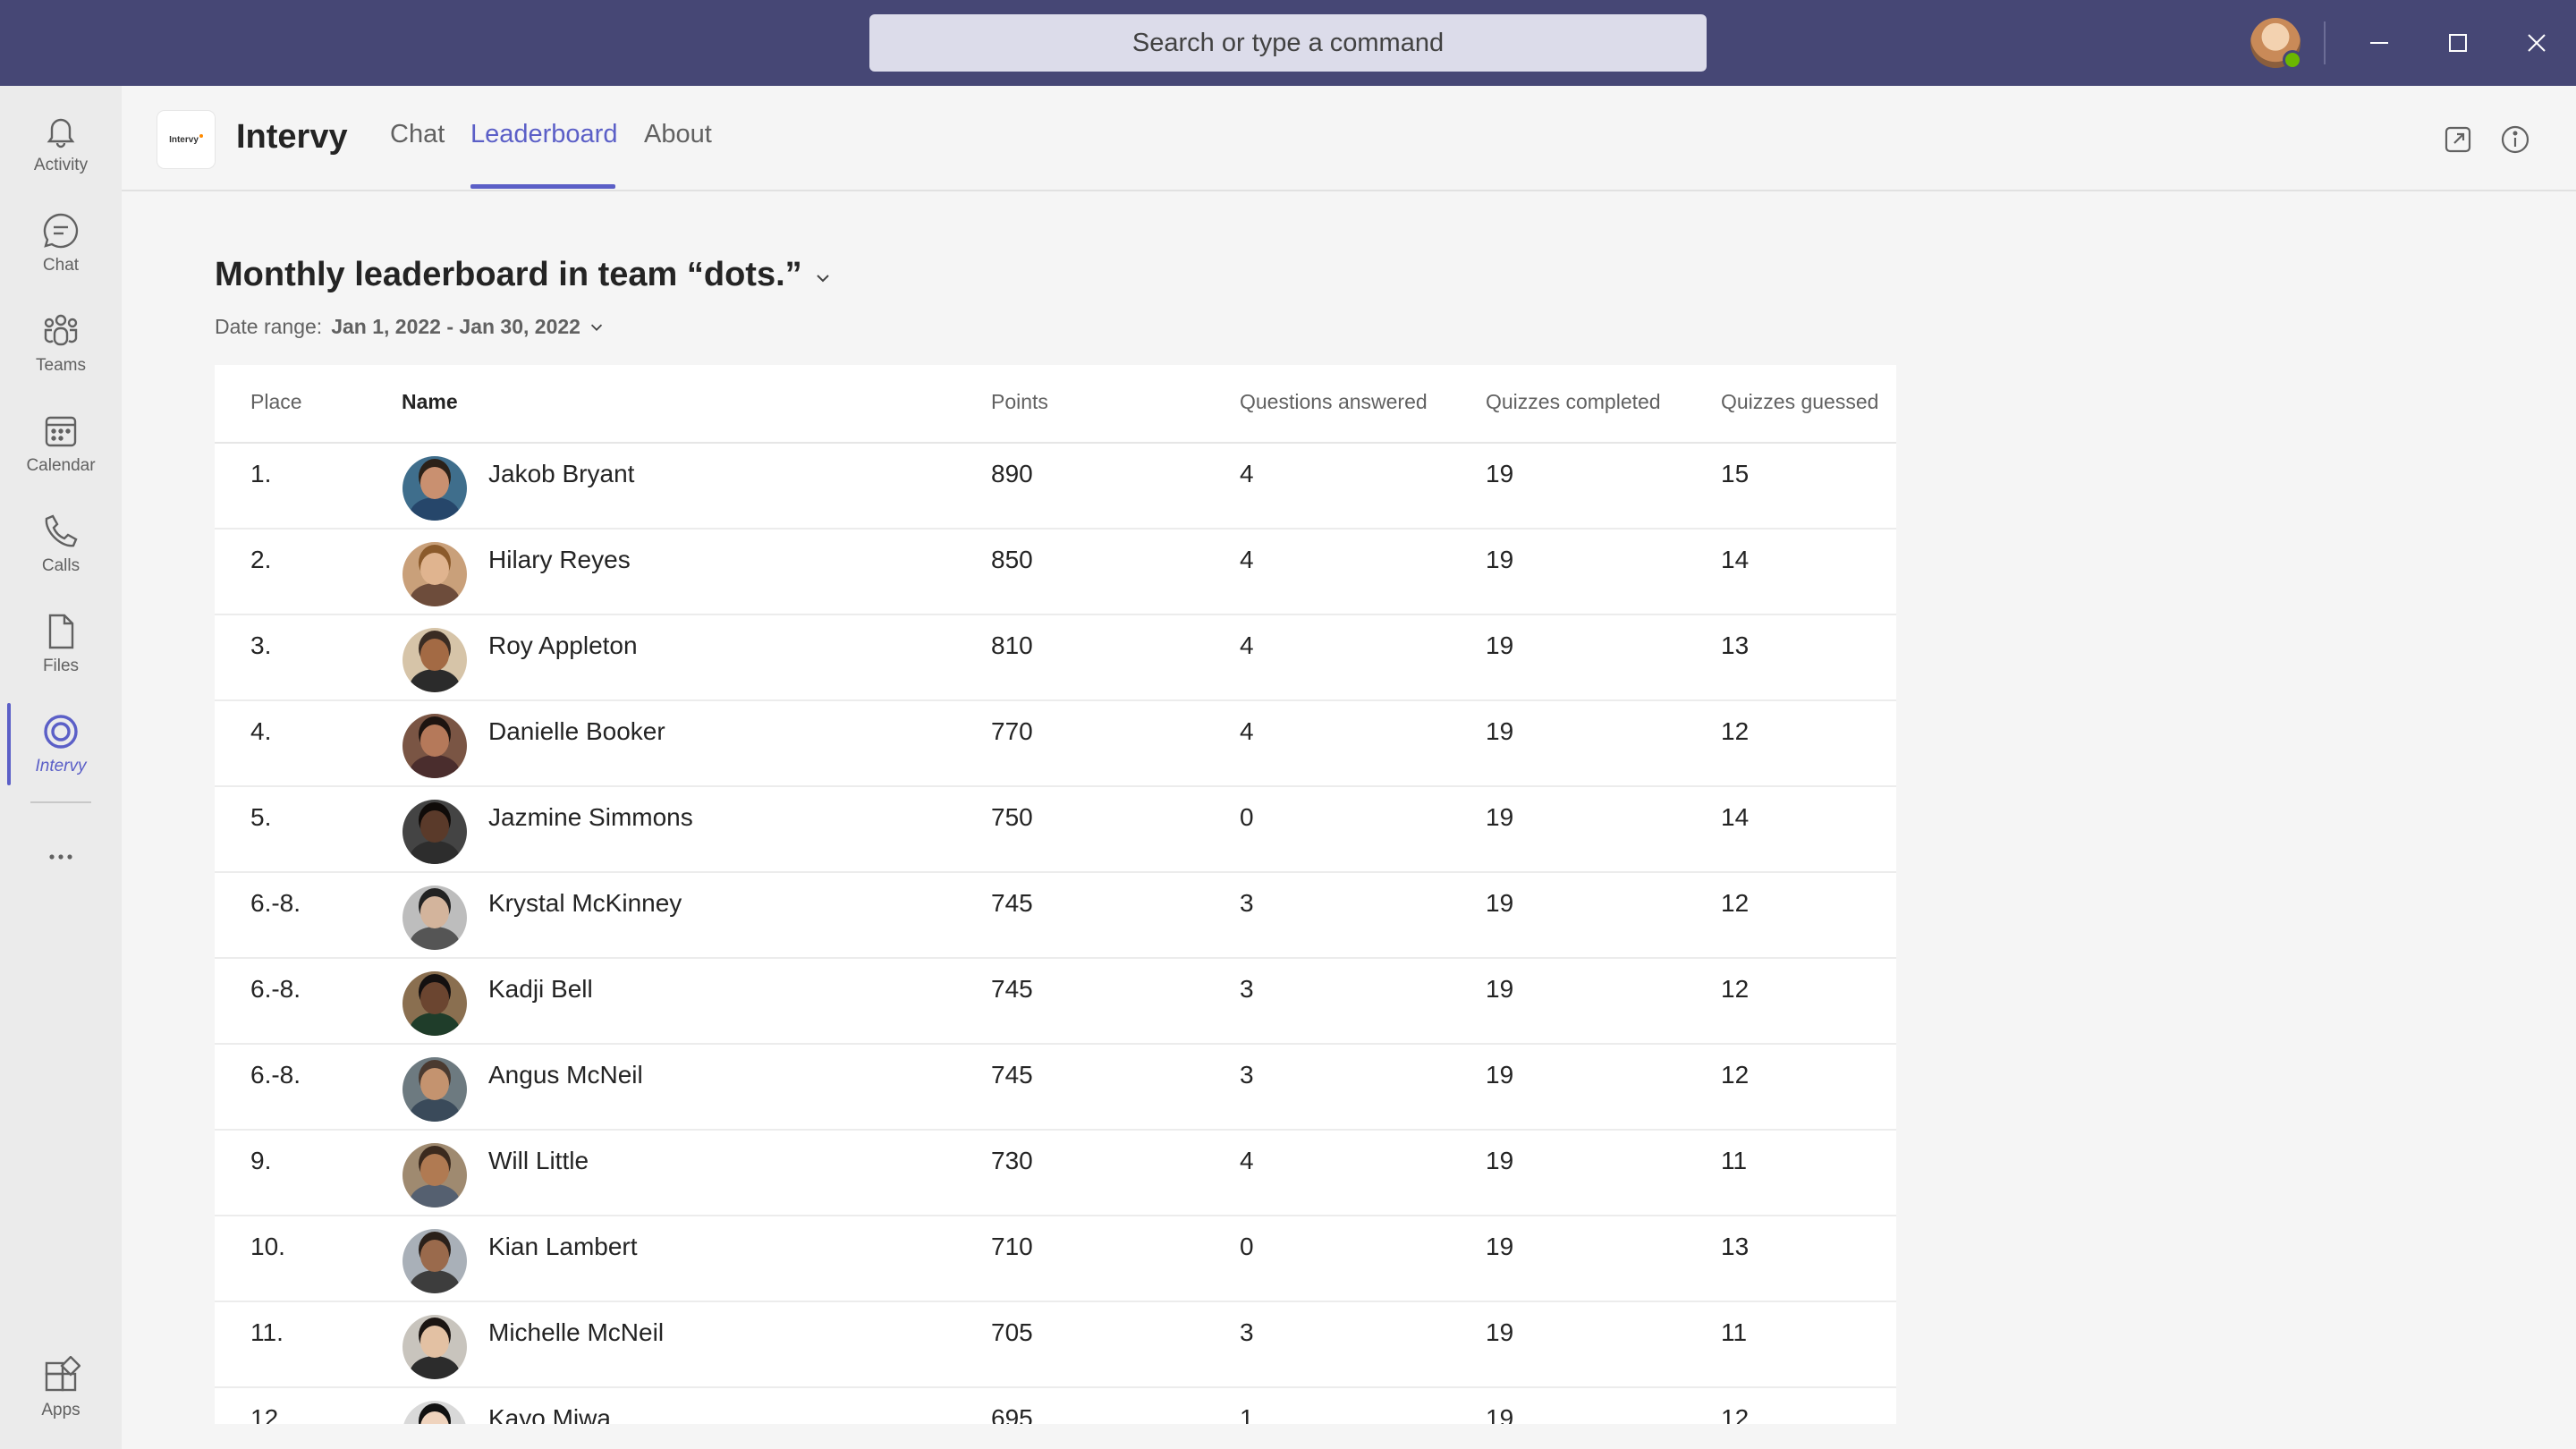  Describe the element at coordinates (261, 731) in the screenshot. I see `cell-place: 4.` at that location.